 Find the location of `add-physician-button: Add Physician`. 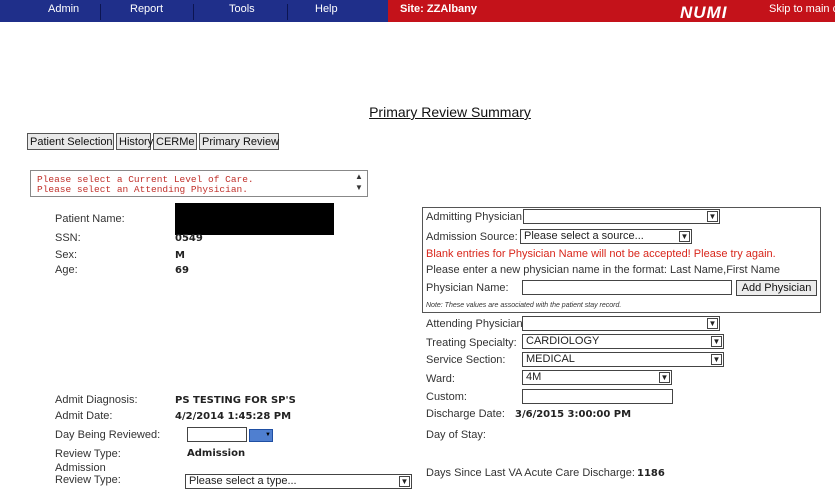

add-physician-button: Add Physician is located at coordinates (776, 288).